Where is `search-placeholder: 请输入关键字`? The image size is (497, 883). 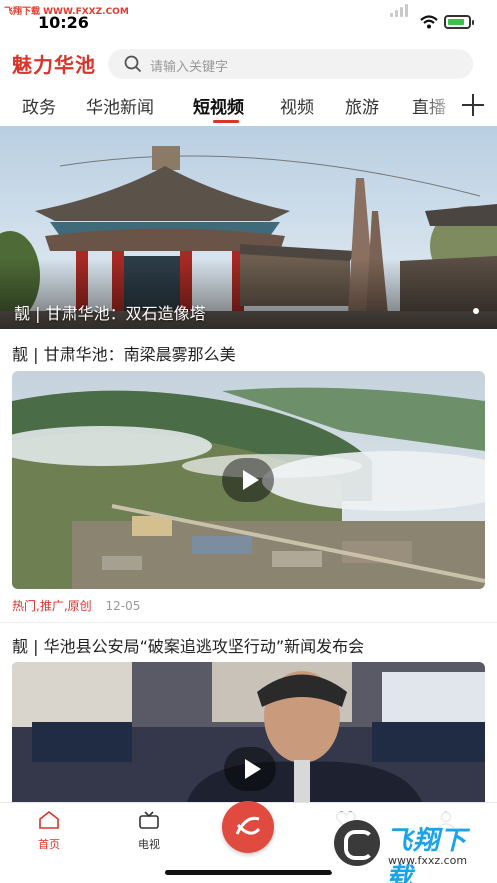
search-placeholder: 请输入关键字 is located at coordinates (189, 67).